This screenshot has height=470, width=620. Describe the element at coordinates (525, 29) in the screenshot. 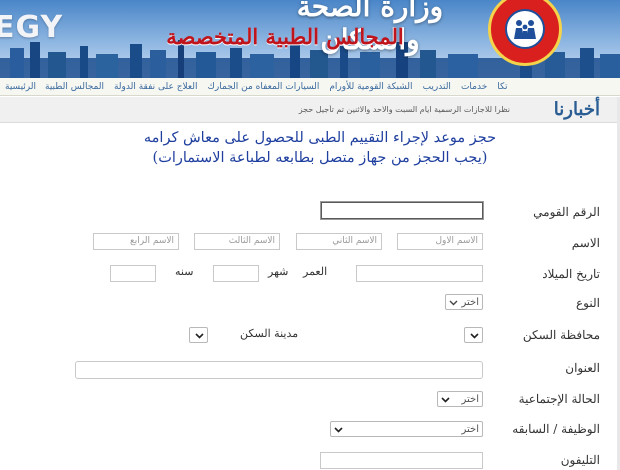

I see `family-emblem-icon` at that location.